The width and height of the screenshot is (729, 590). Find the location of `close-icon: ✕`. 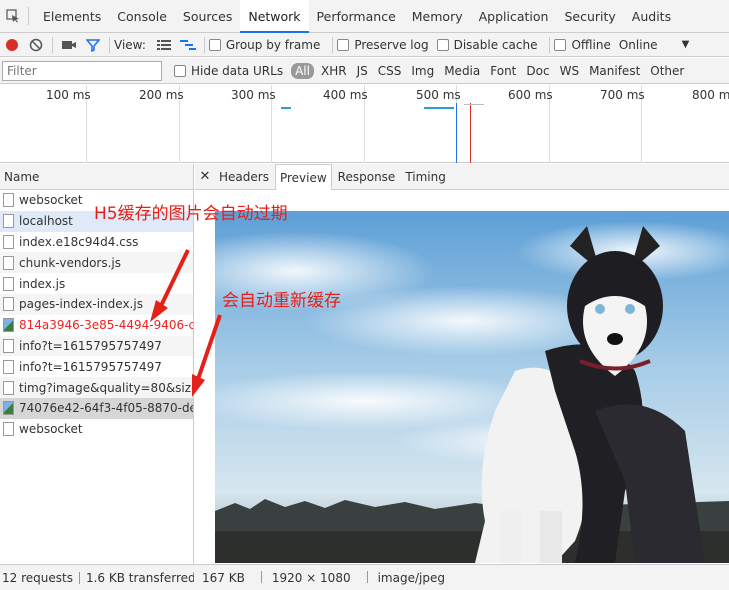

close-icon: ✕ is located at coordinates (205, 176).